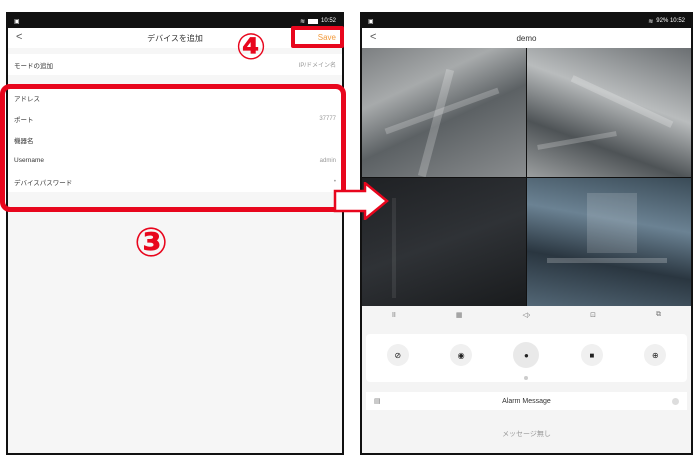 The image size is (693, 455). Describe the element at coordinates (607, 260) in the screenshot. I see `floor-detail` at that location.